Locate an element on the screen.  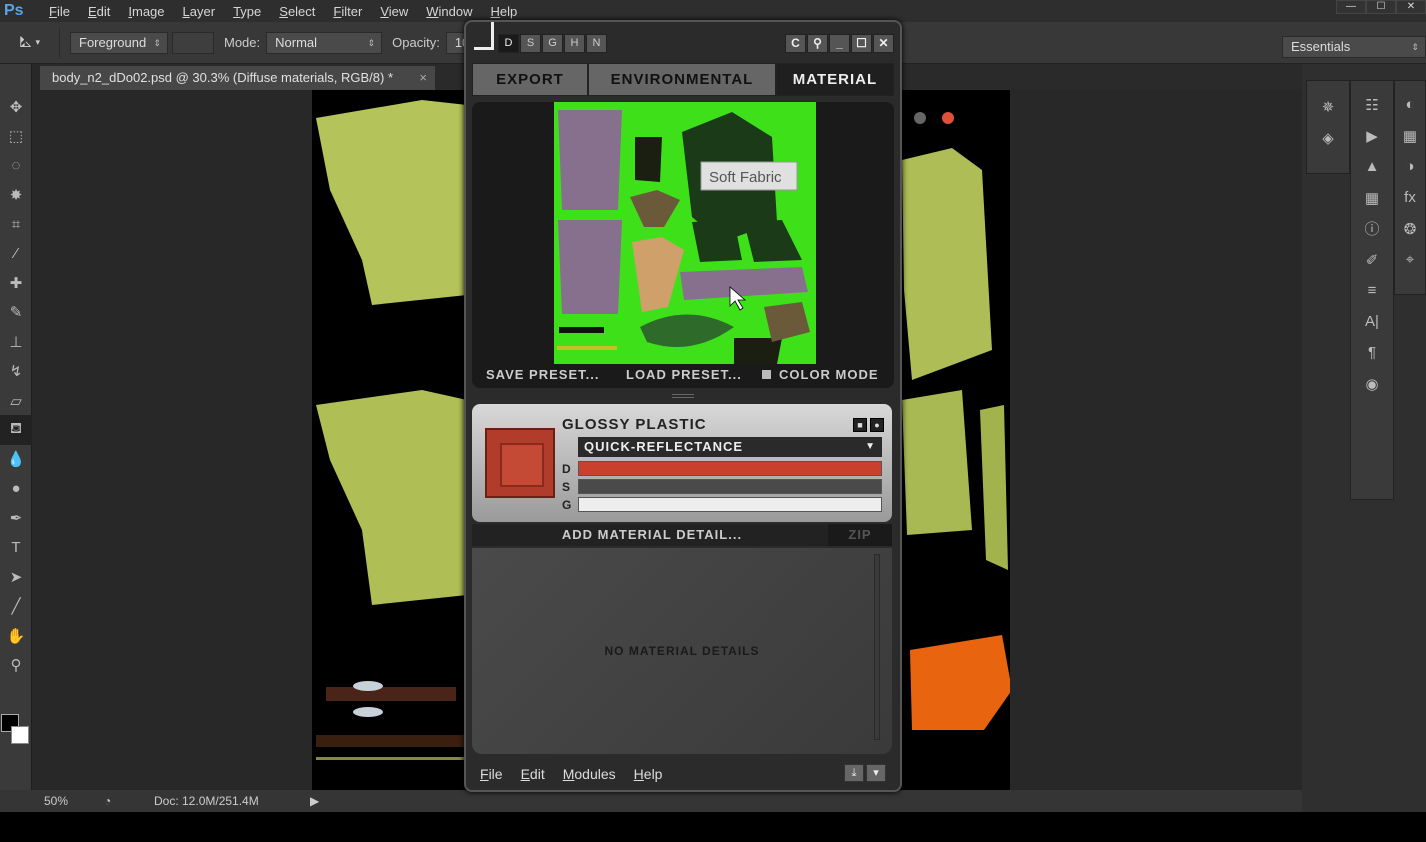
status-icon: ◔ is located at coordinates (129, 801).